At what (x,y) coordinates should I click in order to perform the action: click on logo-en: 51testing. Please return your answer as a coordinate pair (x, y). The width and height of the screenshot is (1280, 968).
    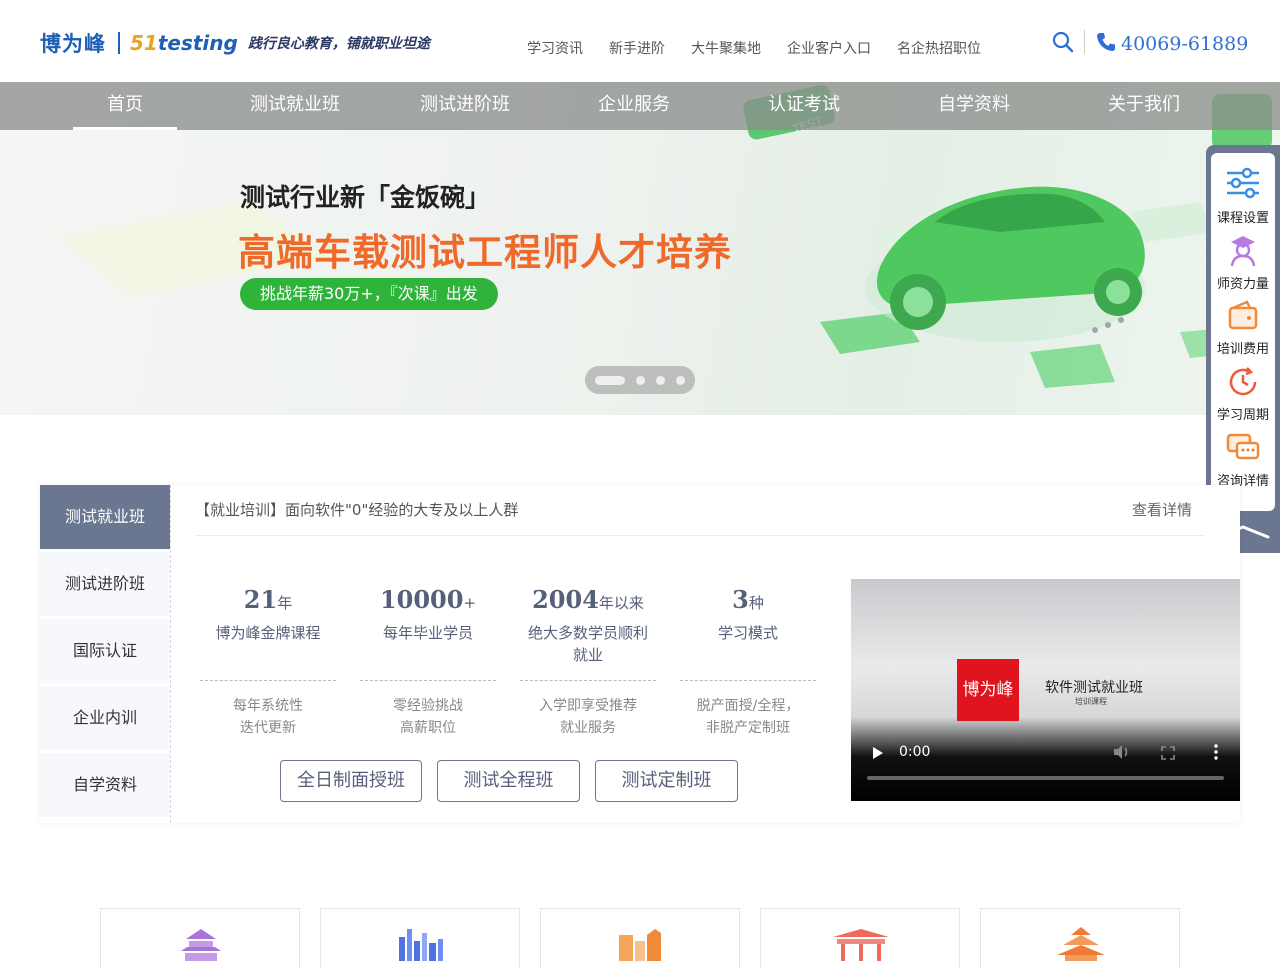
    Looking at the image, I should click on (184, 43).